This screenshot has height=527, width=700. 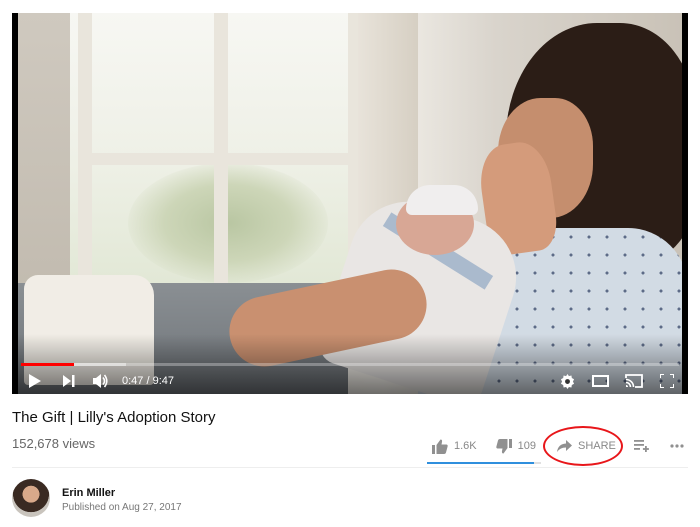 I want to click on volume-icon, so click(x=100, y=381).